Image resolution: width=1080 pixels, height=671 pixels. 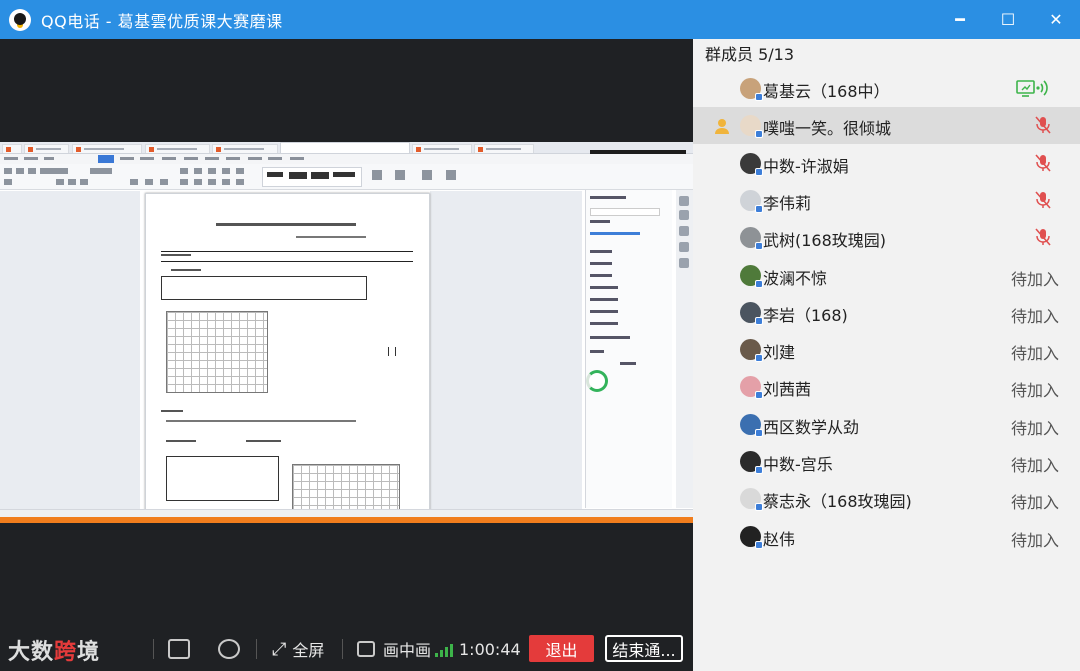 What do you see at coordinates (66, 652) in the screenshot?
I see `watermark-text-b: 跨` at bounding box center [66, 652].